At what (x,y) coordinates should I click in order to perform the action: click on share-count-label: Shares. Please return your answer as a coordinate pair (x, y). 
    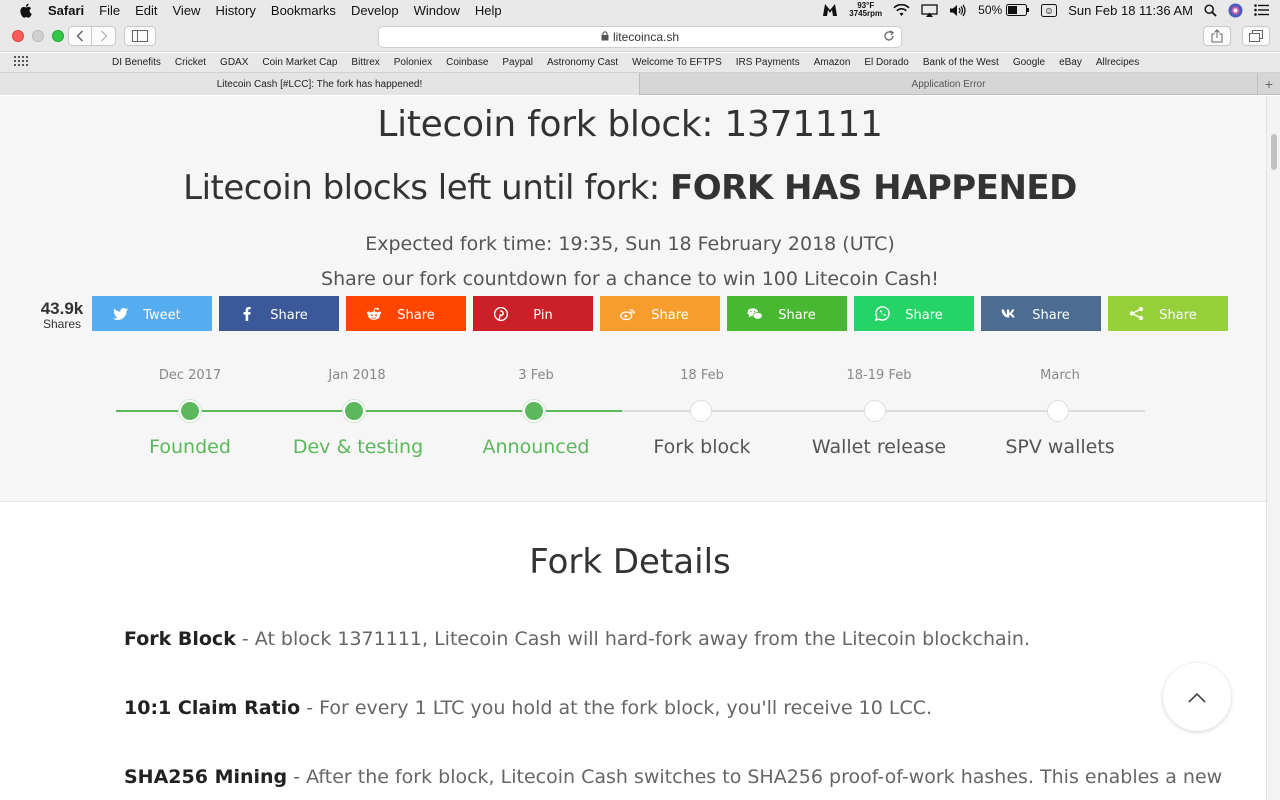
    Looking at the image, I should click on (62, 324).